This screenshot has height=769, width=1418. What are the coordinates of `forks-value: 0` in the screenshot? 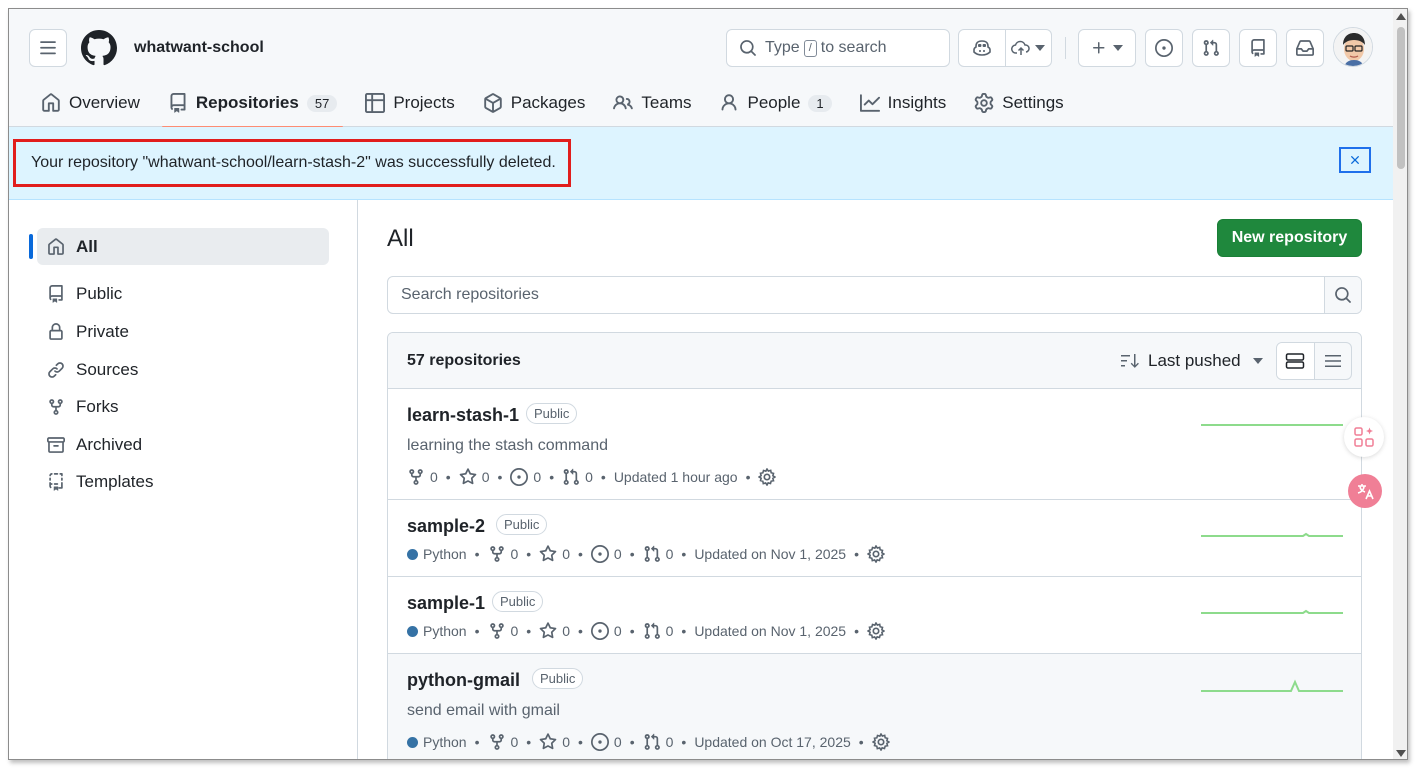 It's located at (514, 554).